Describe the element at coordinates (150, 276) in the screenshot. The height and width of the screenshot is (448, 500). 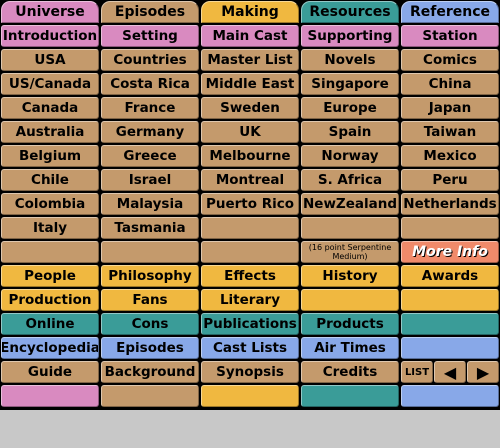
I see `nav-button-philosophy: Philosophy` at that location.